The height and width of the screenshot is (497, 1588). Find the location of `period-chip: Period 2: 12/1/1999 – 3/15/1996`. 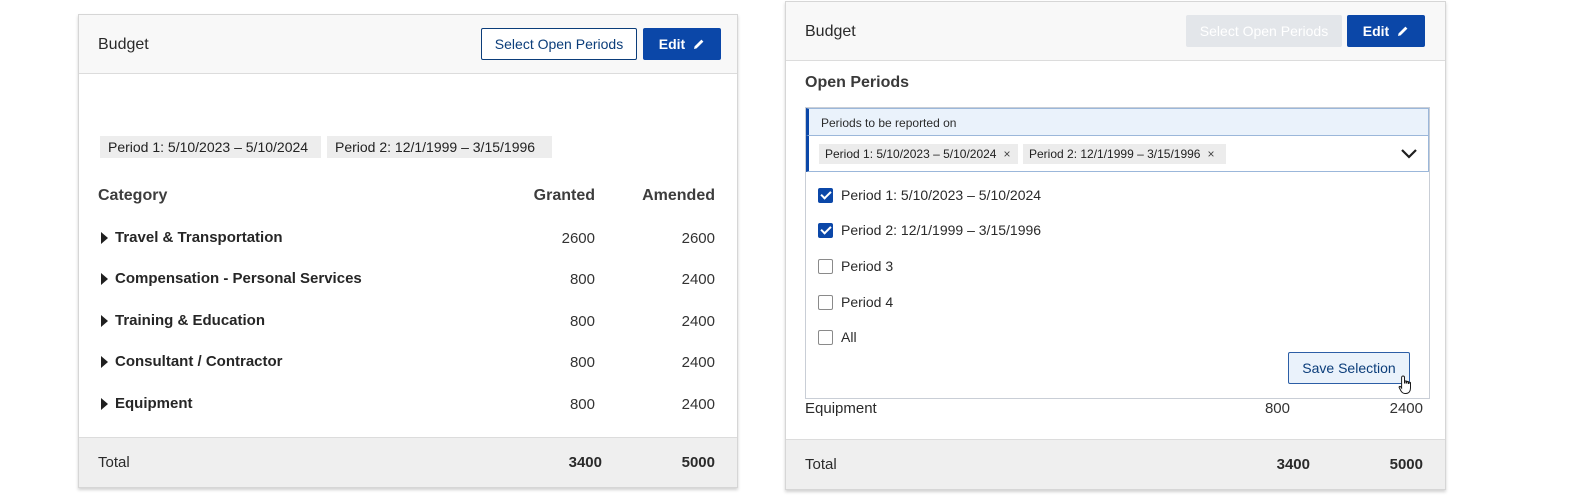

period-chip: Period 2: 12/1/1999 – 3/15/1996 is located at coordinates (439, 147).